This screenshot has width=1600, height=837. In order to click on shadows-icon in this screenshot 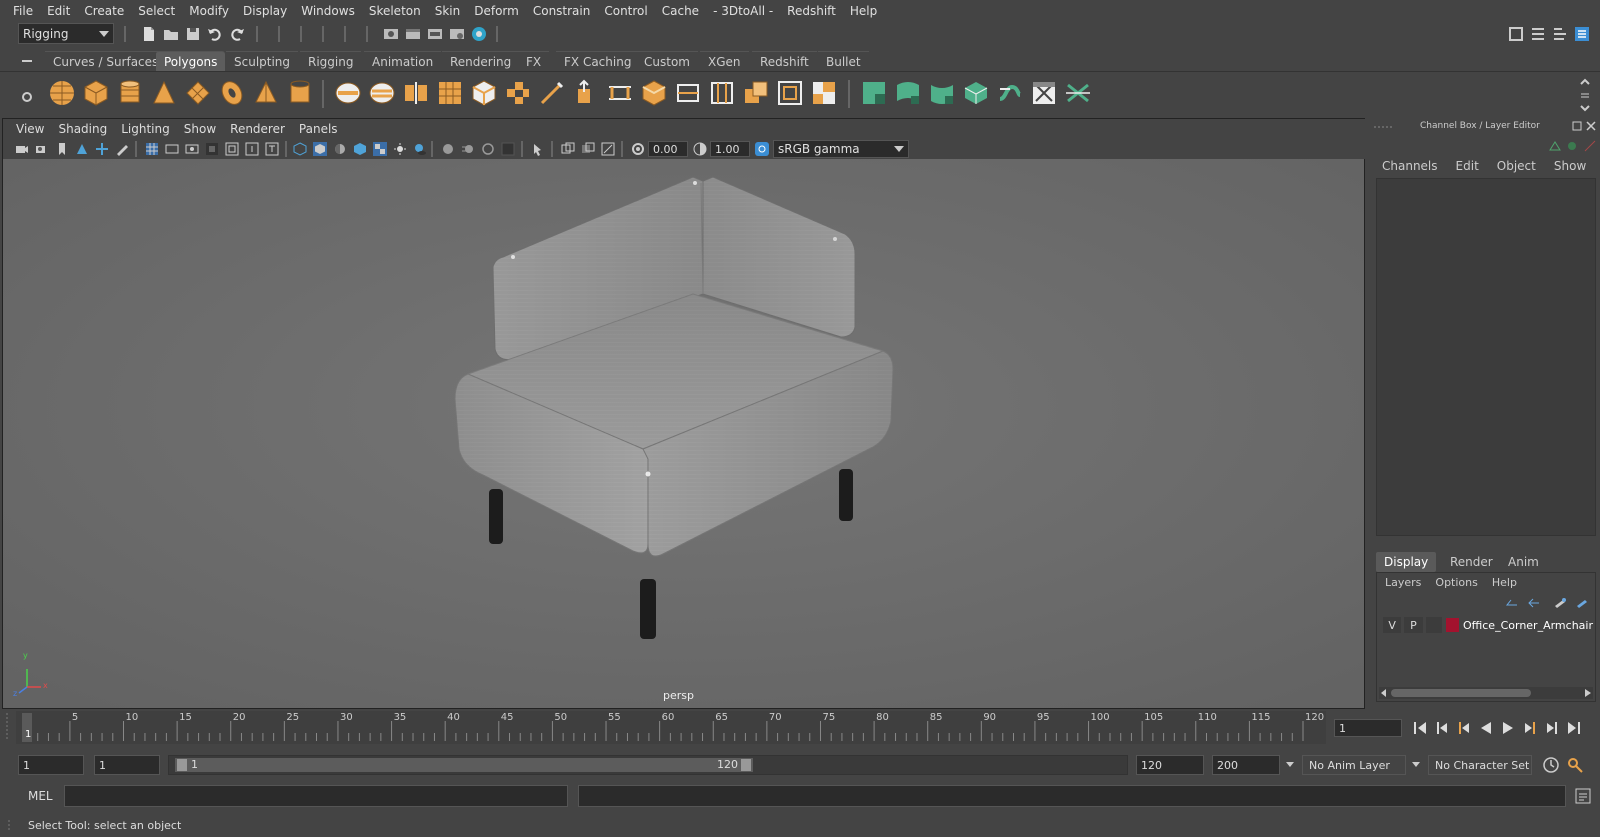, I will do `click(420, 149)`.